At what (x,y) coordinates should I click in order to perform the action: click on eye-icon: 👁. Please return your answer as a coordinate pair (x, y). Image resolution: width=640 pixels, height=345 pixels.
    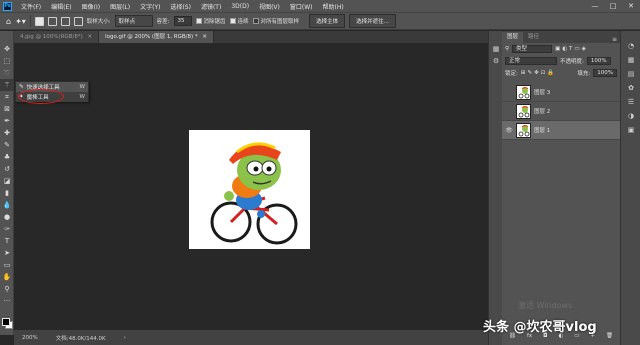
    Looking at the image, I should click on (509, 130).